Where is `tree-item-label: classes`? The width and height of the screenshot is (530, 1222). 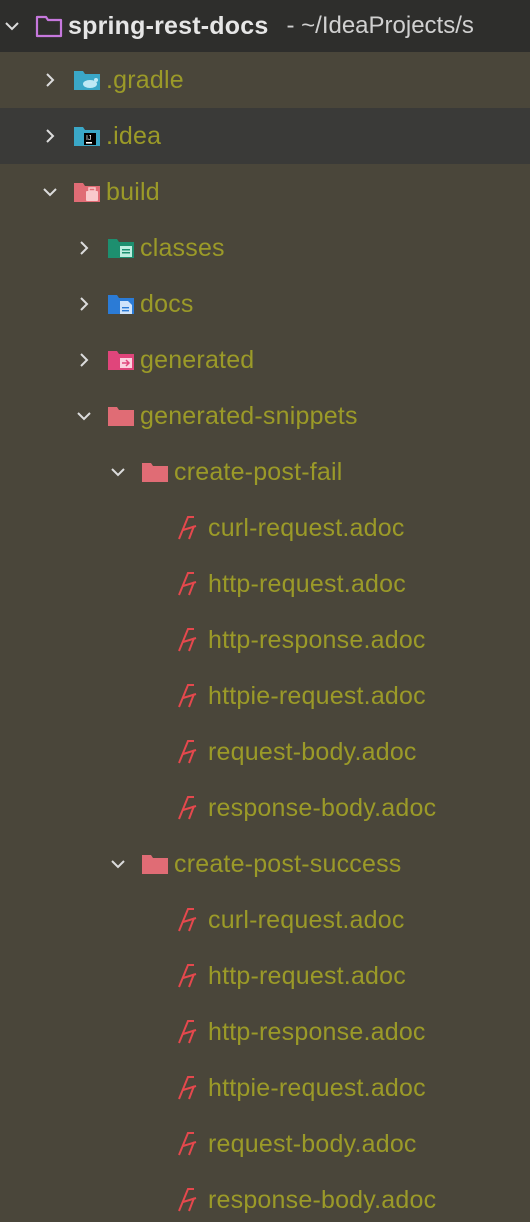
tree-item-label: classes is located at coordinates (182, 247).